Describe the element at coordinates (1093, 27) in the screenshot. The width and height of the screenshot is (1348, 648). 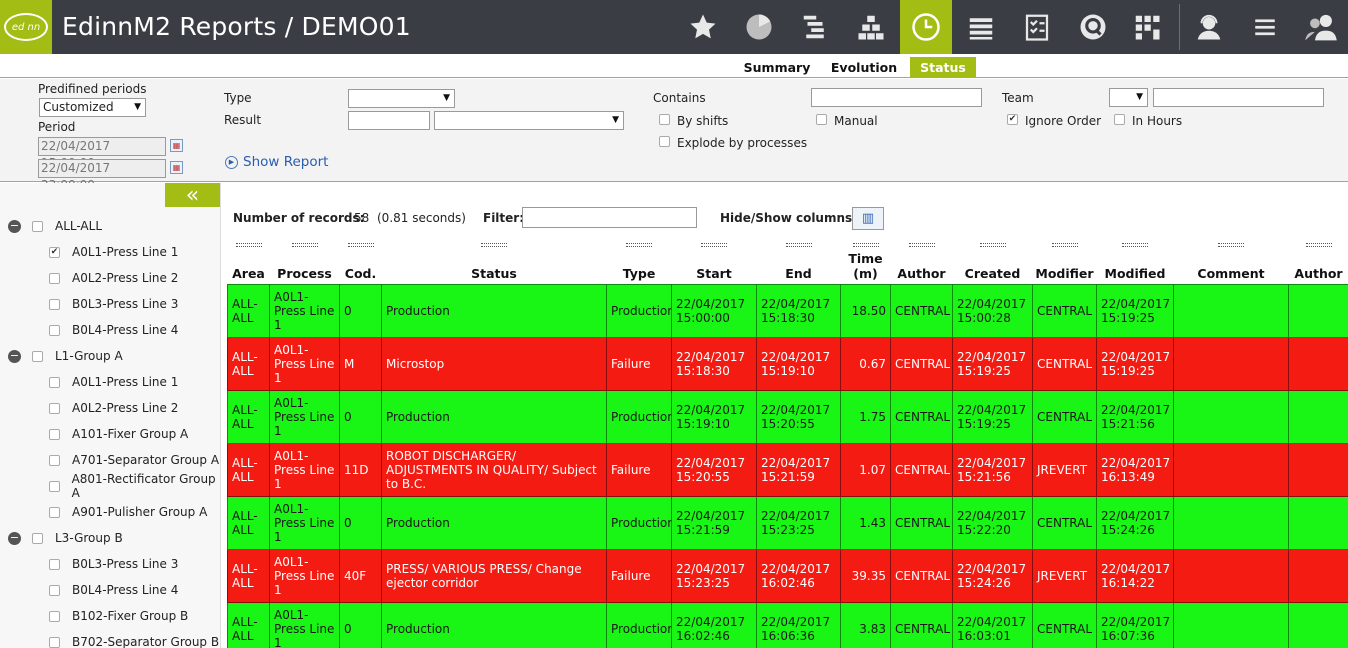
I see `q-icon` at that location.